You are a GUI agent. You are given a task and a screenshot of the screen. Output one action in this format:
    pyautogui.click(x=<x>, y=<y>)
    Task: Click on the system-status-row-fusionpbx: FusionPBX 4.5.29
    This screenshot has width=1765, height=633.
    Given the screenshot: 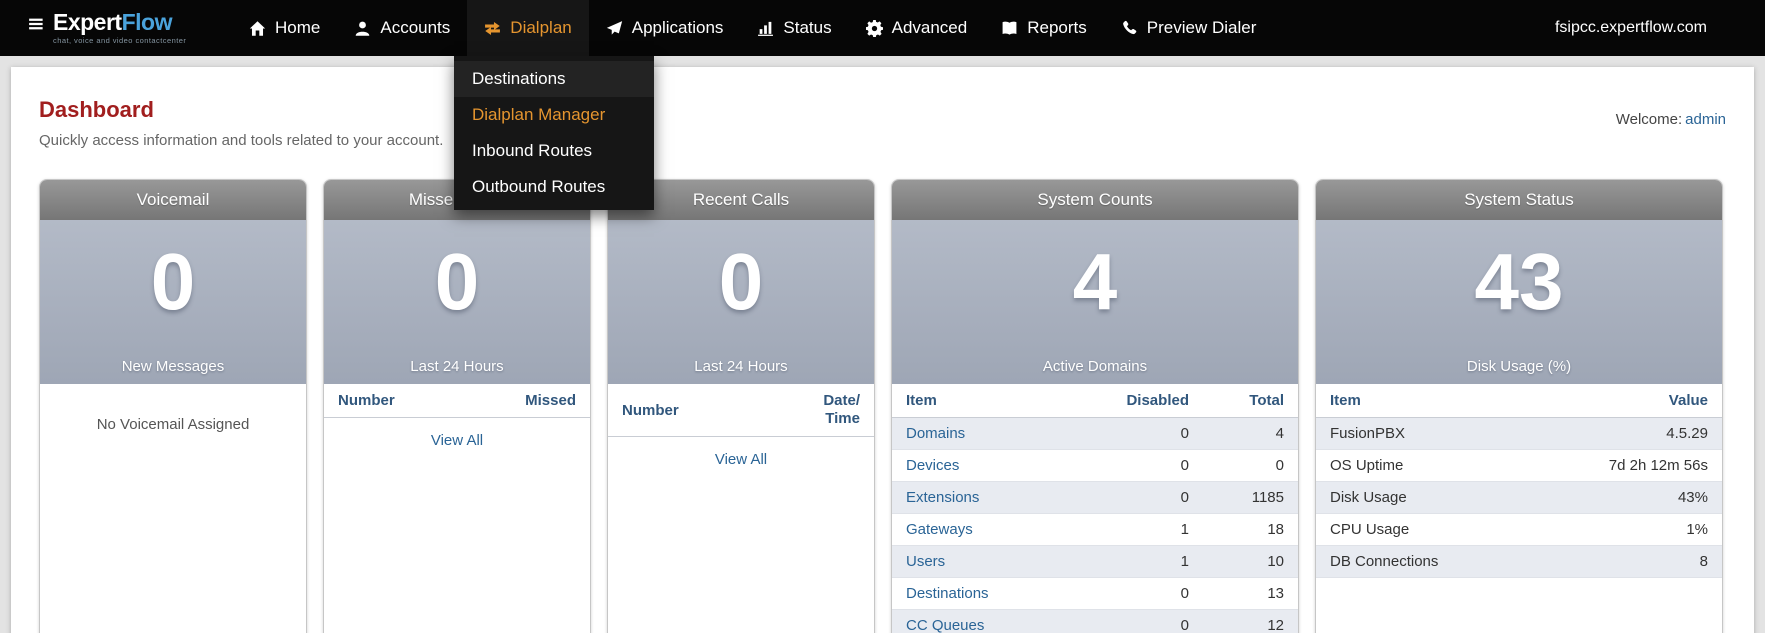 What is the action you would take?
    pyautogui.click(x=1519, y=433)
    